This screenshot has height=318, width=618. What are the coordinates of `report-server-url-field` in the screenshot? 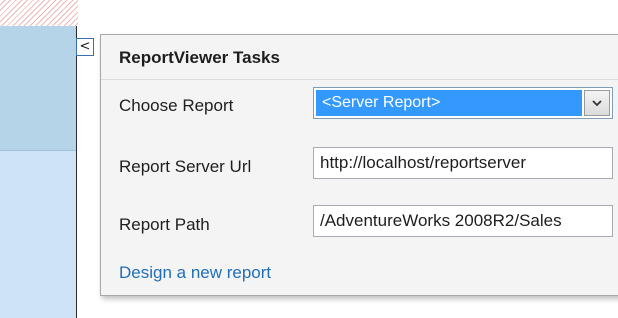 It's located at (463, 163).